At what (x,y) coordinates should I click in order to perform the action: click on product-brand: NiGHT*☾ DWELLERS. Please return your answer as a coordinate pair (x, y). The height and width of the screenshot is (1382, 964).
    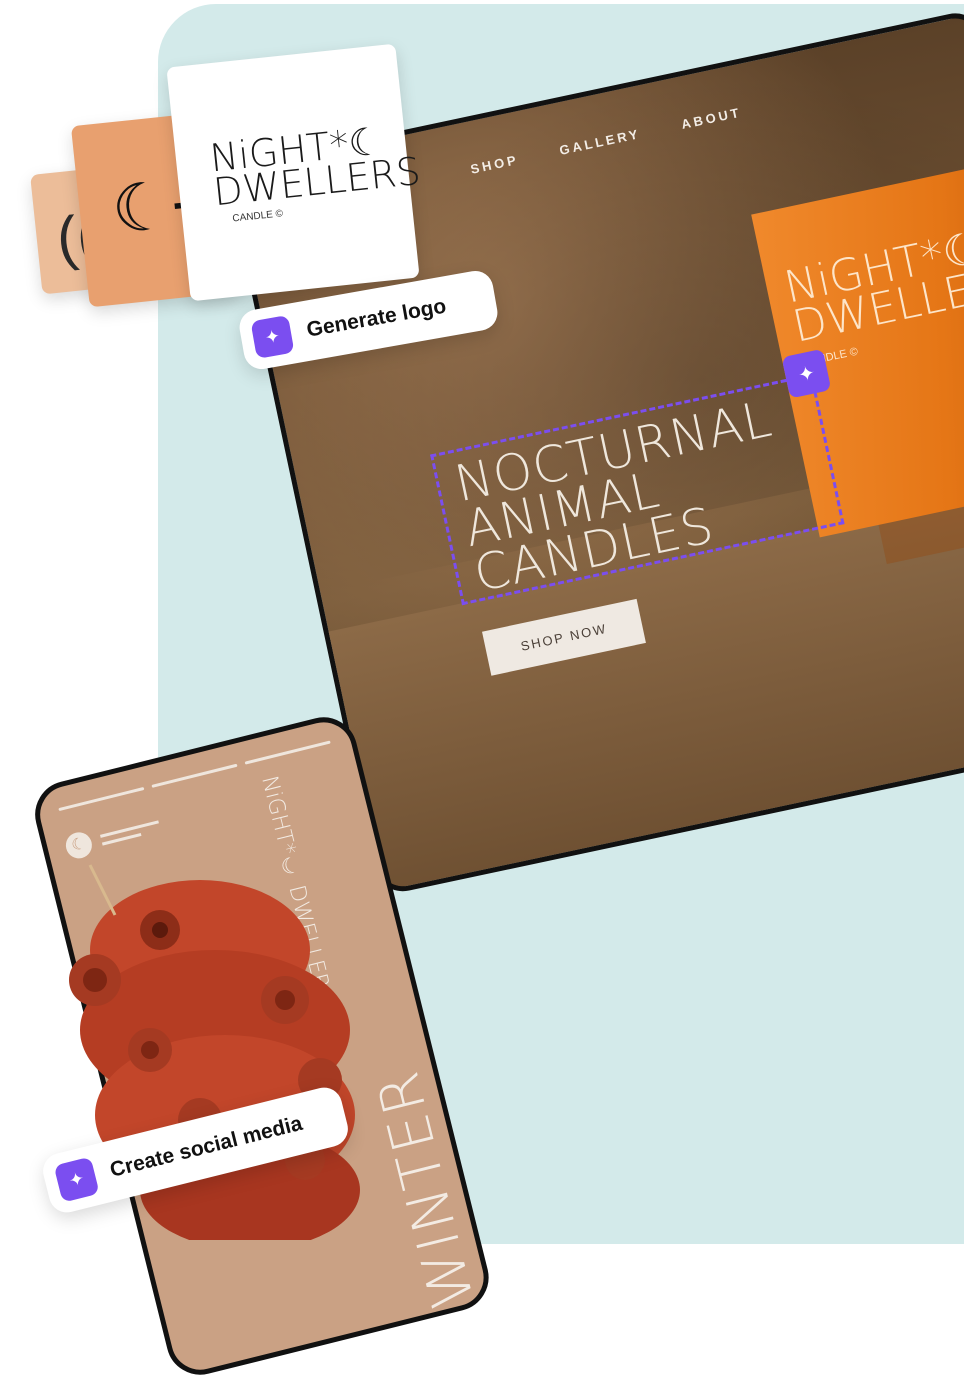
    Looking at the image, I should click on (872, 287).